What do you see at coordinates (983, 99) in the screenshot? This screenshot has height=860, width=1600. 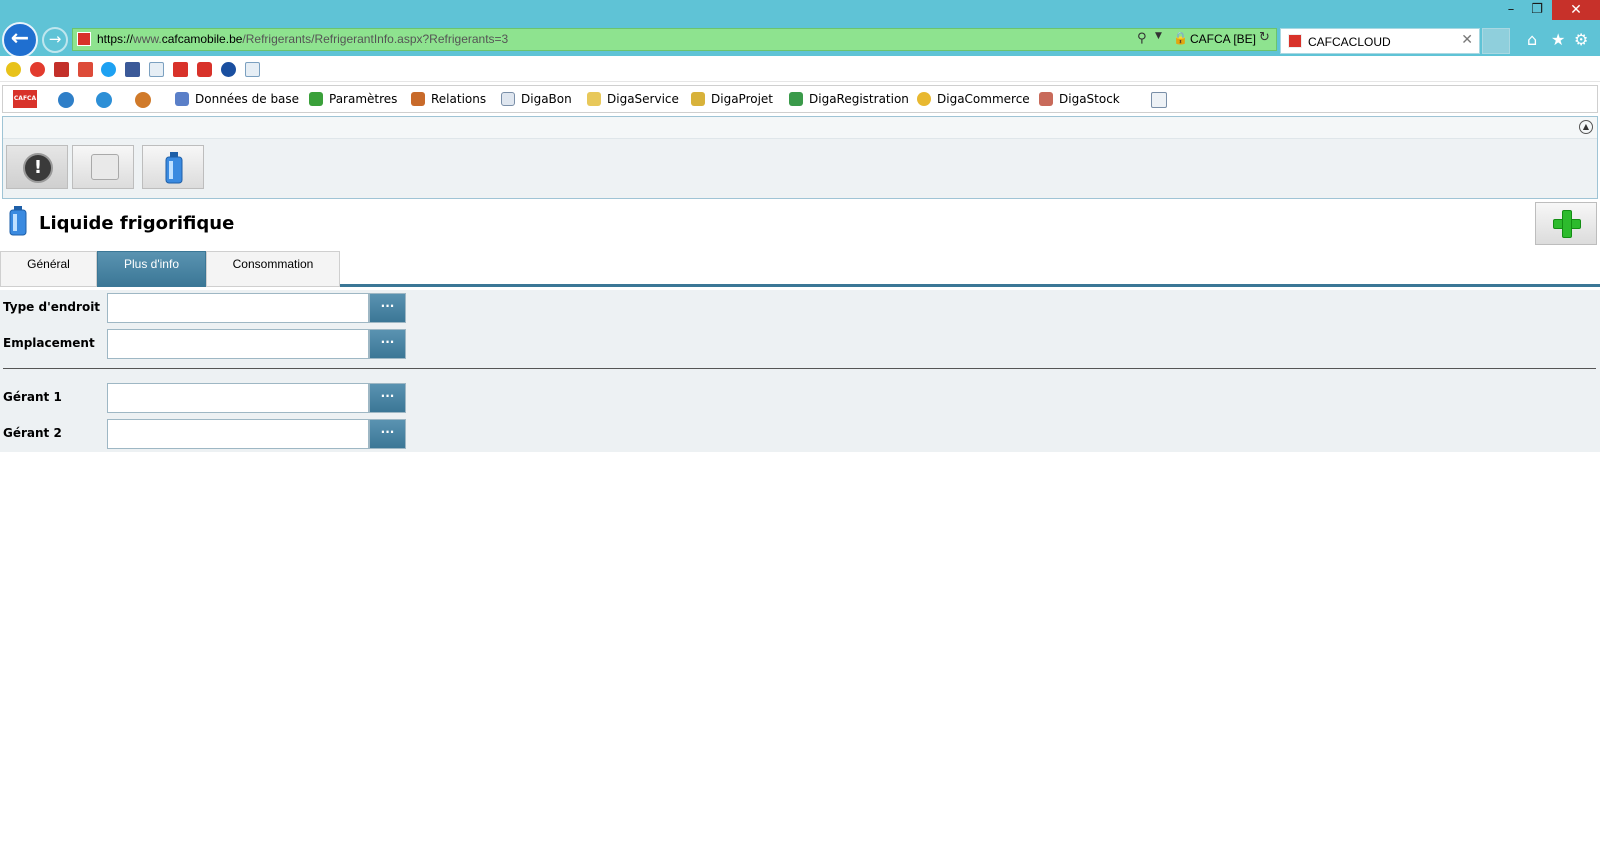 I see `menu-label: DigaCommerce` at bounding box center [983, 99].